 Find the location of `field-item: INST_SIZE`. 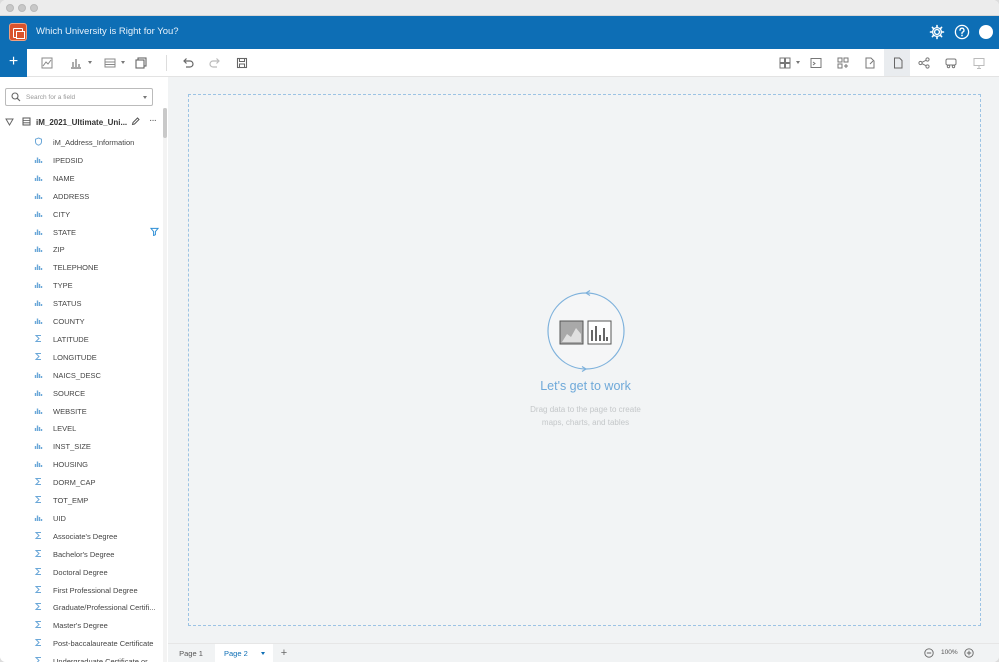

field-item: INST_SIZE is located at coordinates (81, 446).